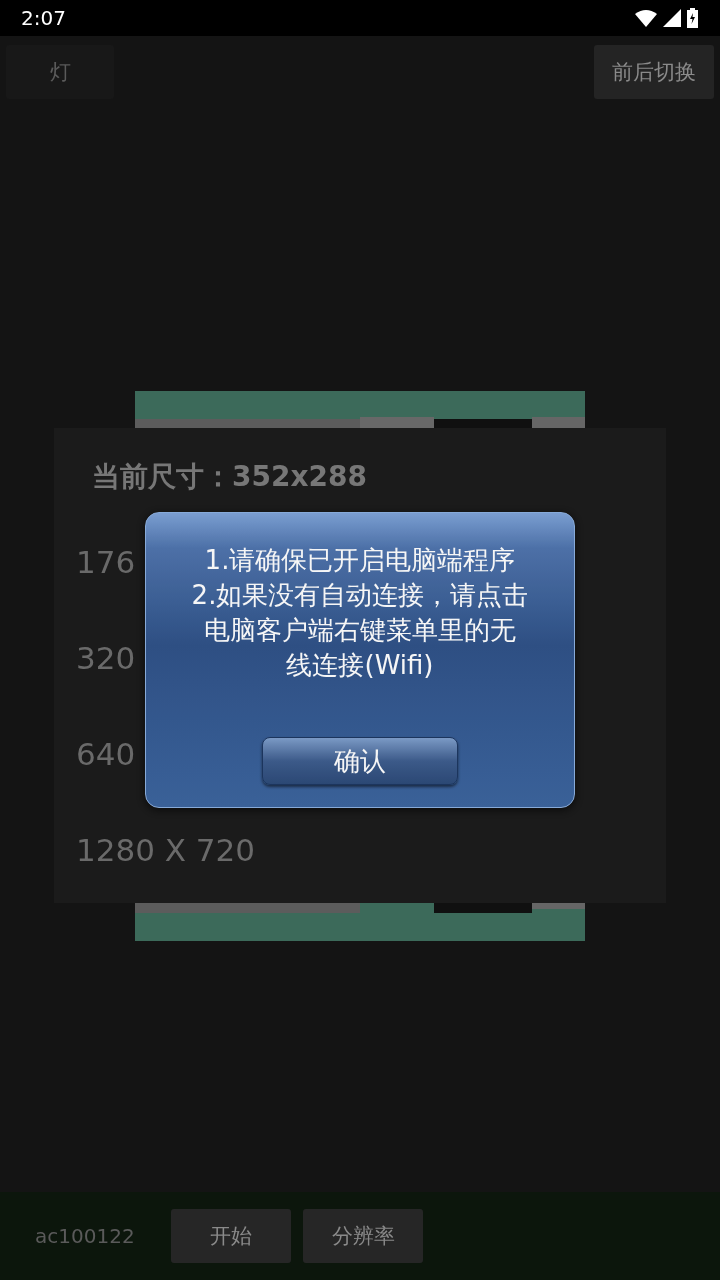 Image resolution: width=720 pixels, height=1280 pixels. Describe the element at coordinates (692, 18) in the screenshot. I see `battery-icon` at that location.